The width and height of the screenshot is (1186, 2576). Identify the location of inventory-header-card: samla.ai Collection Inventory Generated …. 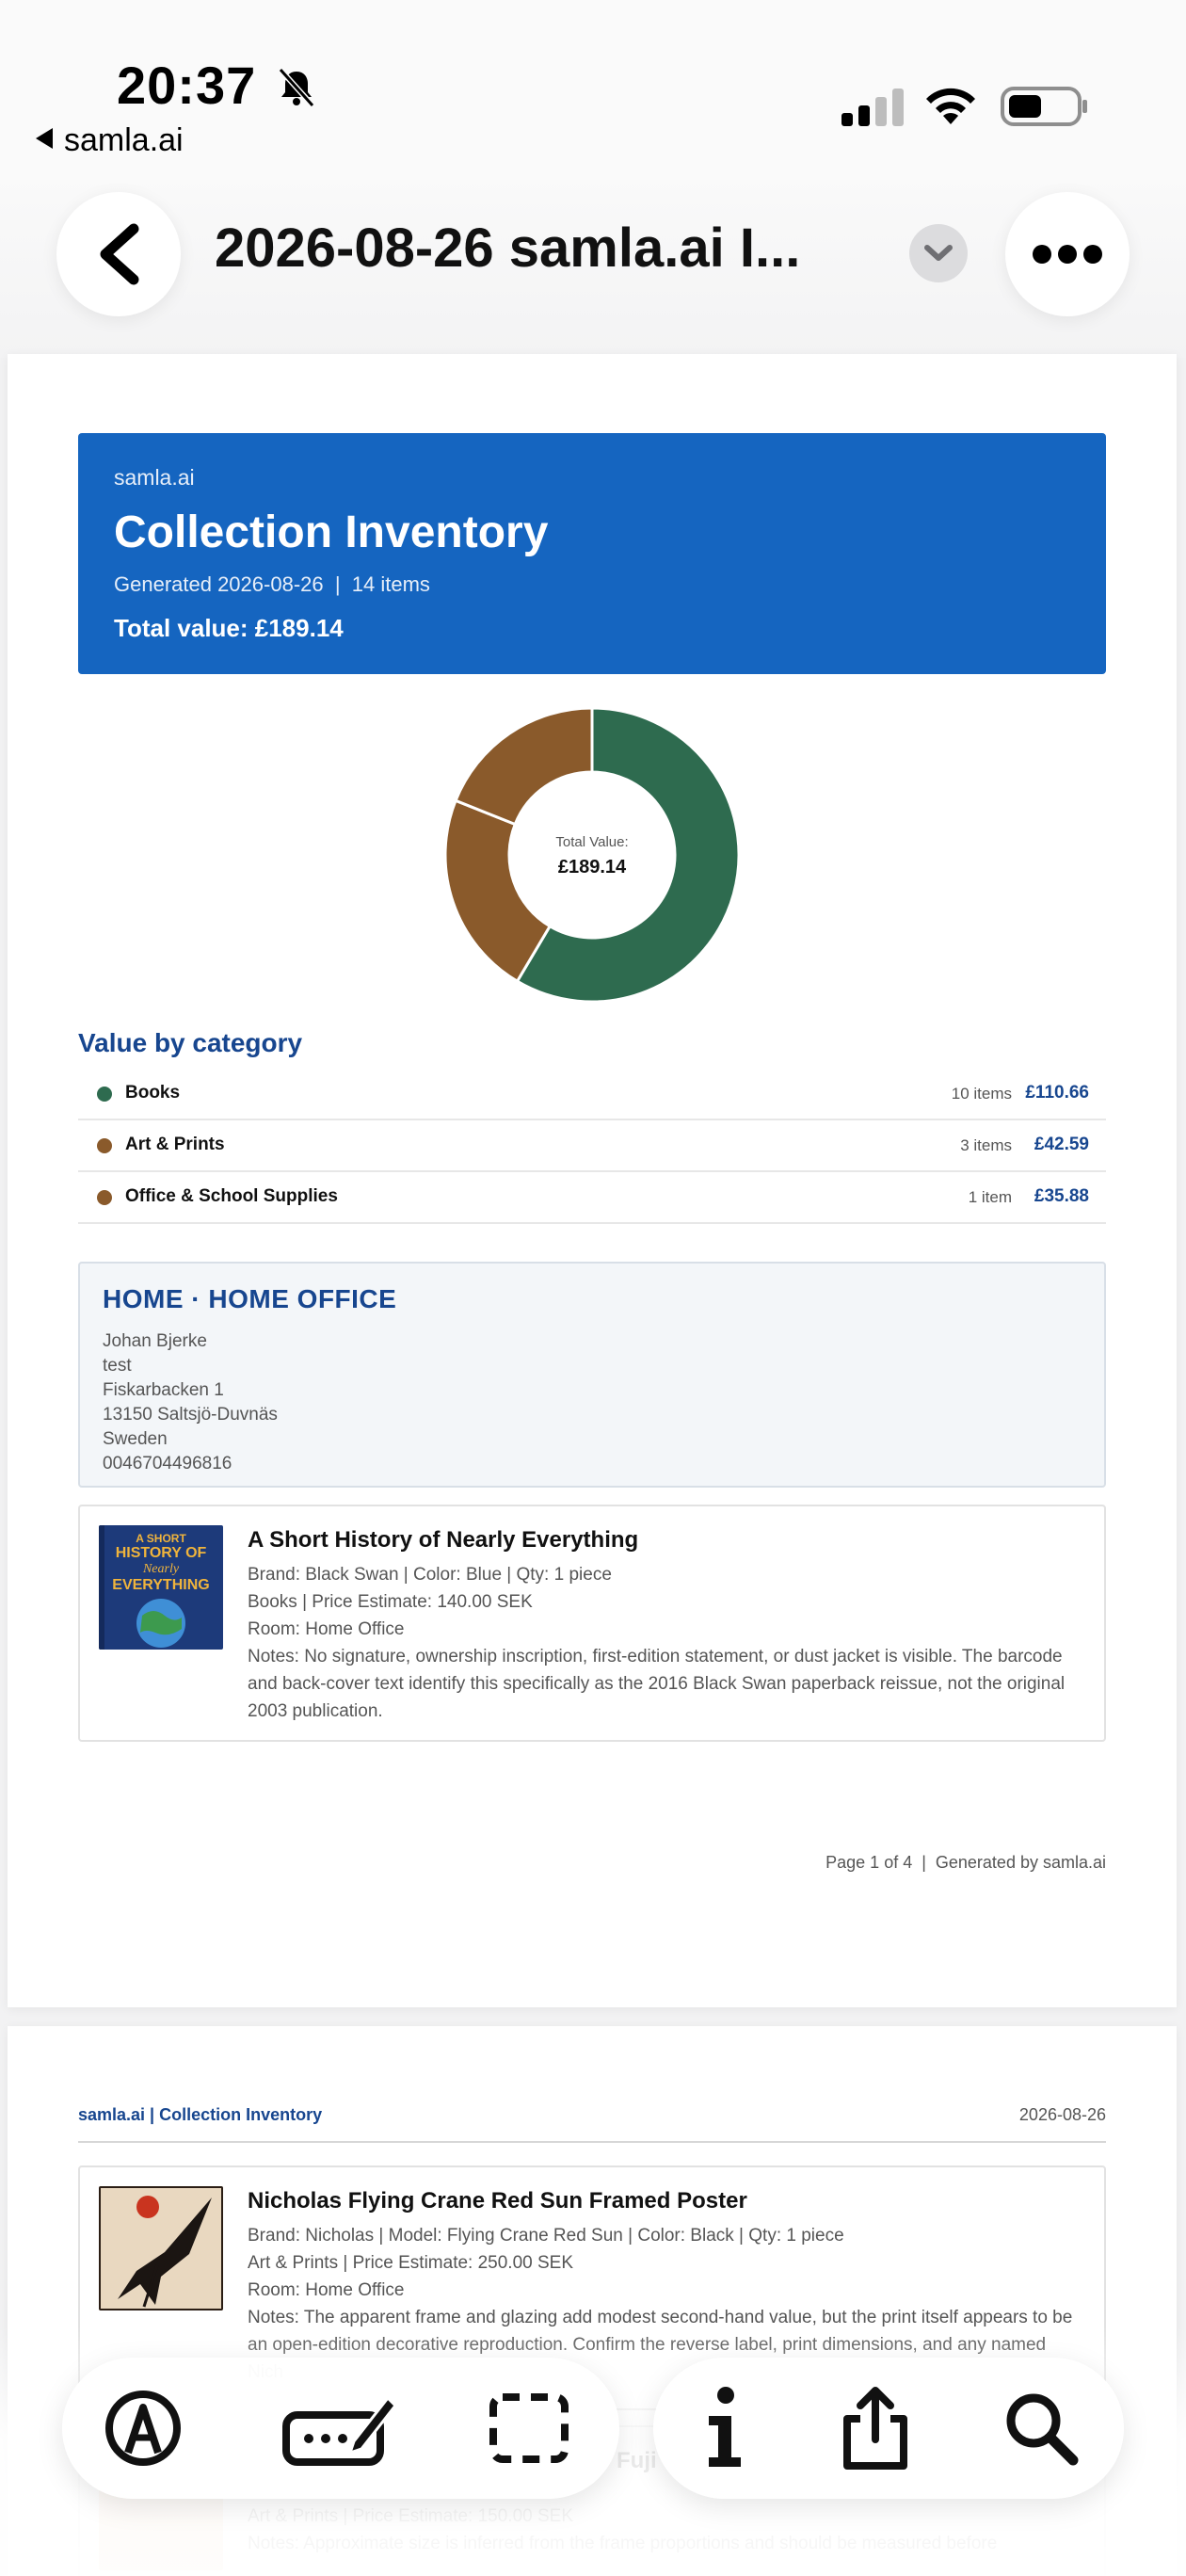
(592, 553).